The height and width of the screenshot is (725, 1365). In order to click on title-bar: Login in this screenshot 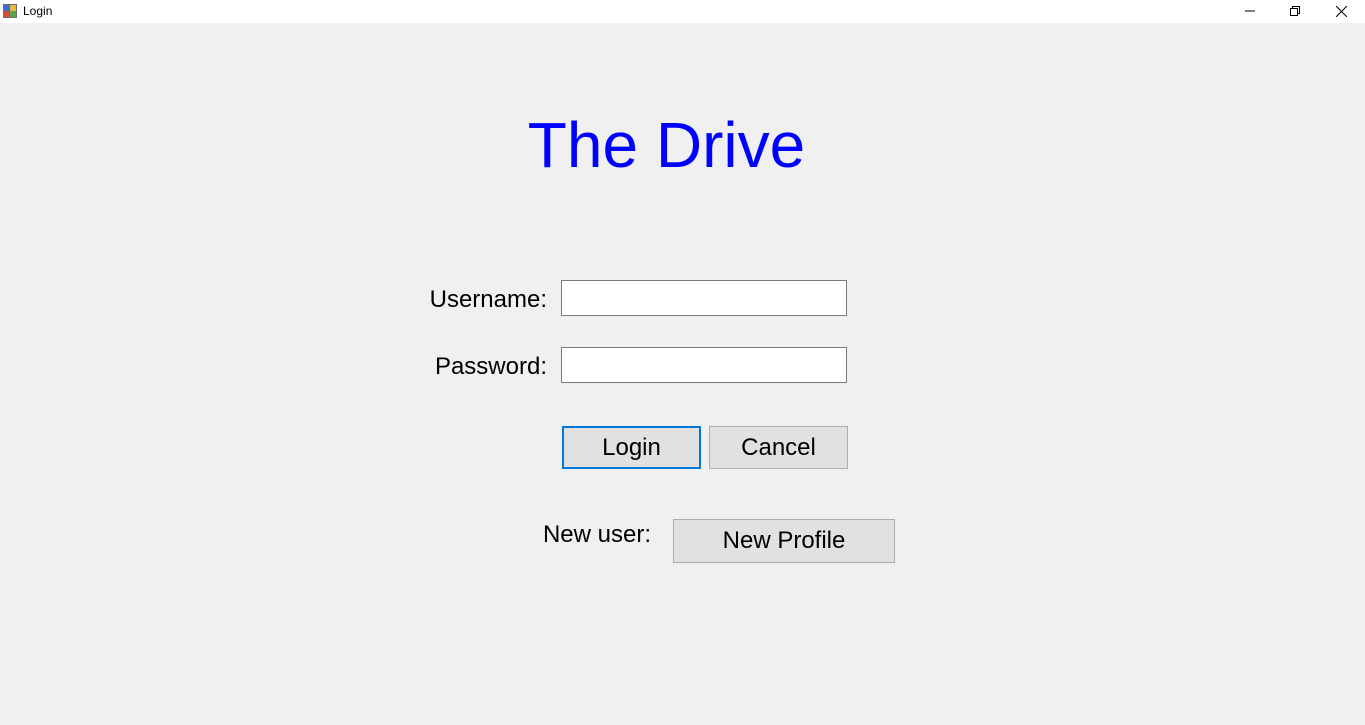, I will do `click(682, 11)`.